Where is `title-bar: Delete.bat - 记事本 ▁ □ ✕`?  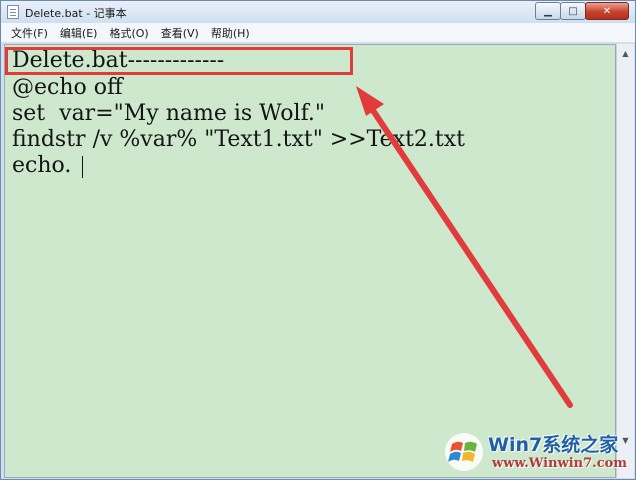 title-bar: Delete.bat - 记事本 ▁ □ ✕ is located at coordinates (318, 12).